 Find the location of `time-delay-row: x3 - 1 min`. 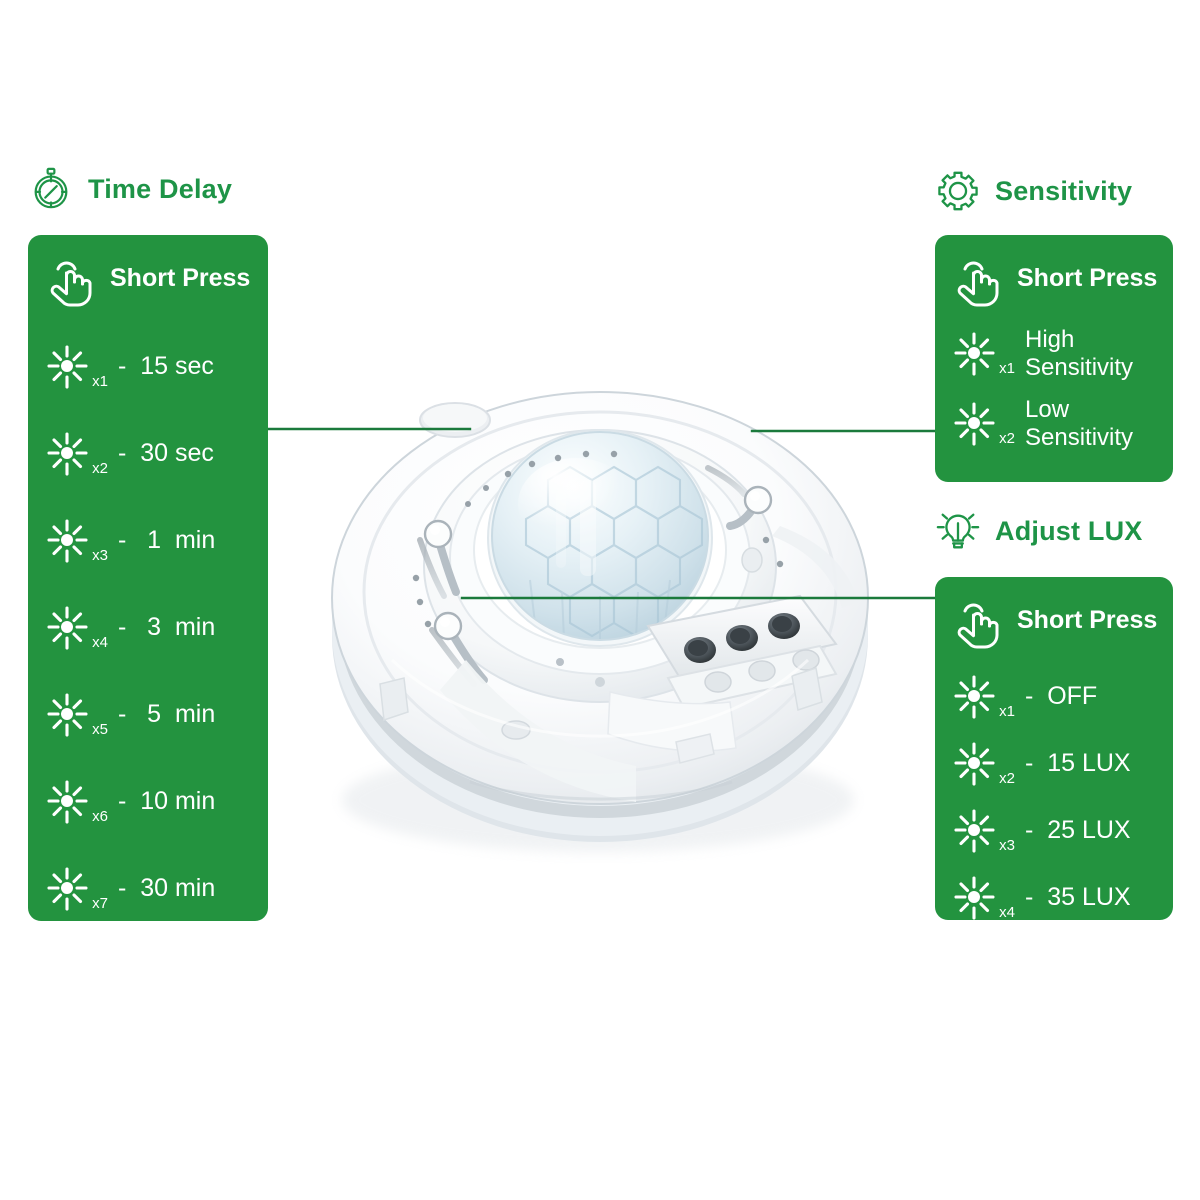

time-delay-row: x3 - 1 min is located at coordinates (148, 540).